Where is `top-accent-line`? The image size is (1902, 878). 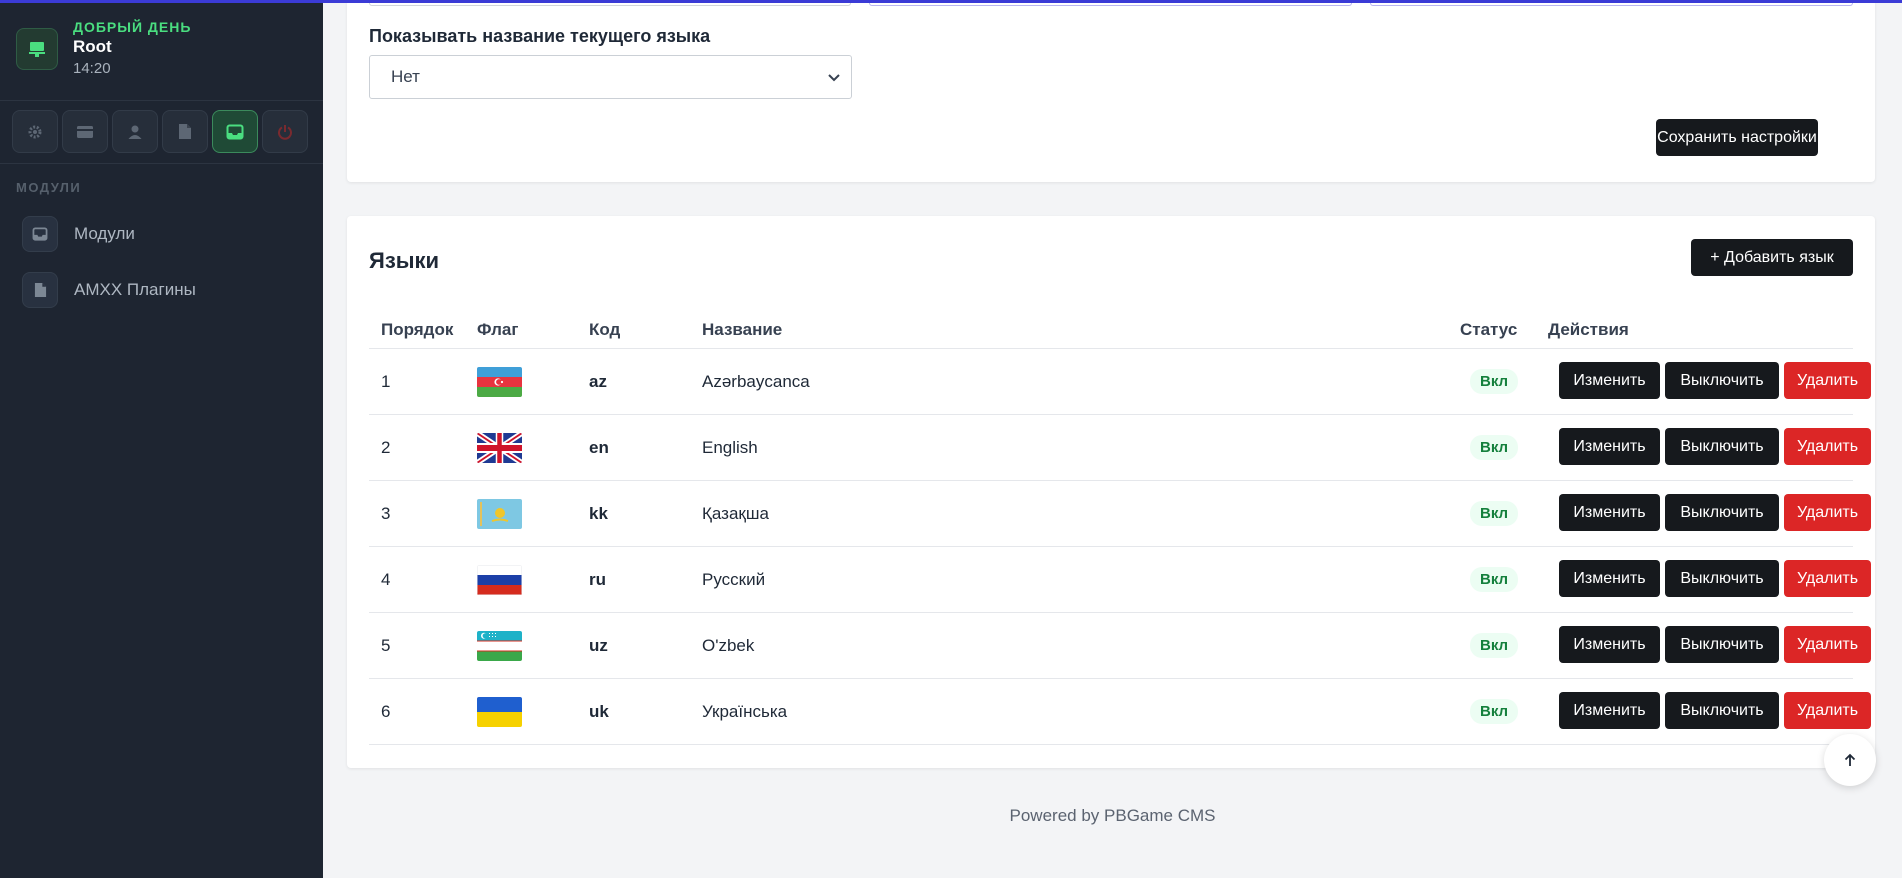
top-accent-line is located at coordinates (951, 1).